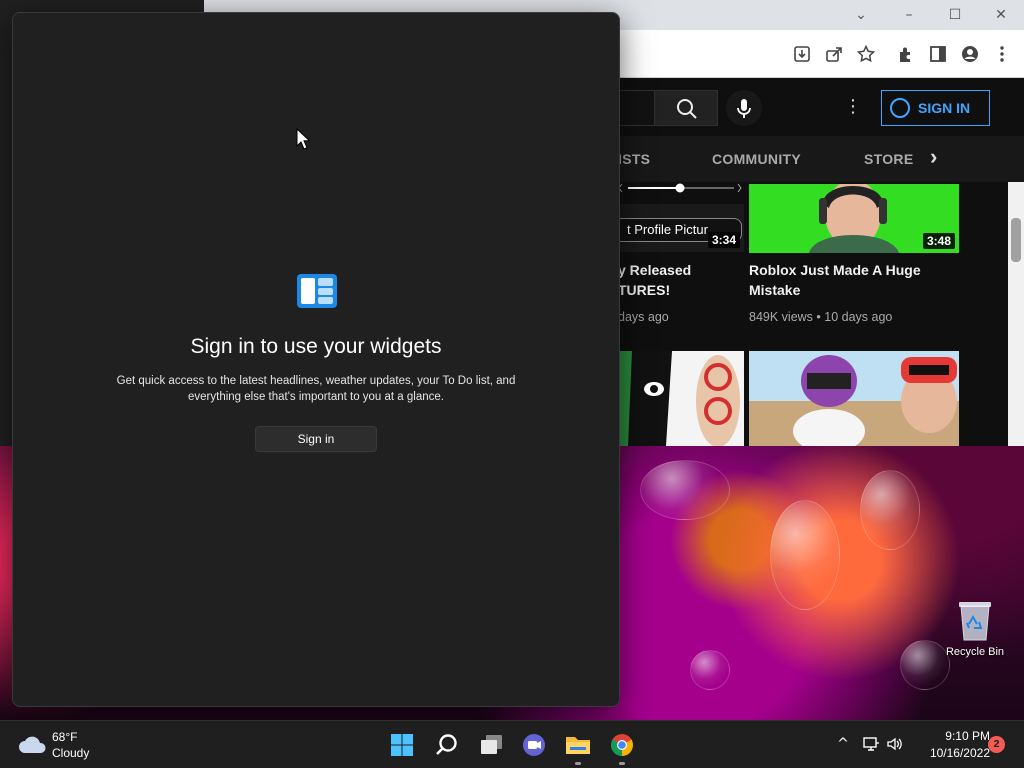  Describe the element at coordinates (402, 745) in the screenshot. I see `windows-start-icon` at that location.